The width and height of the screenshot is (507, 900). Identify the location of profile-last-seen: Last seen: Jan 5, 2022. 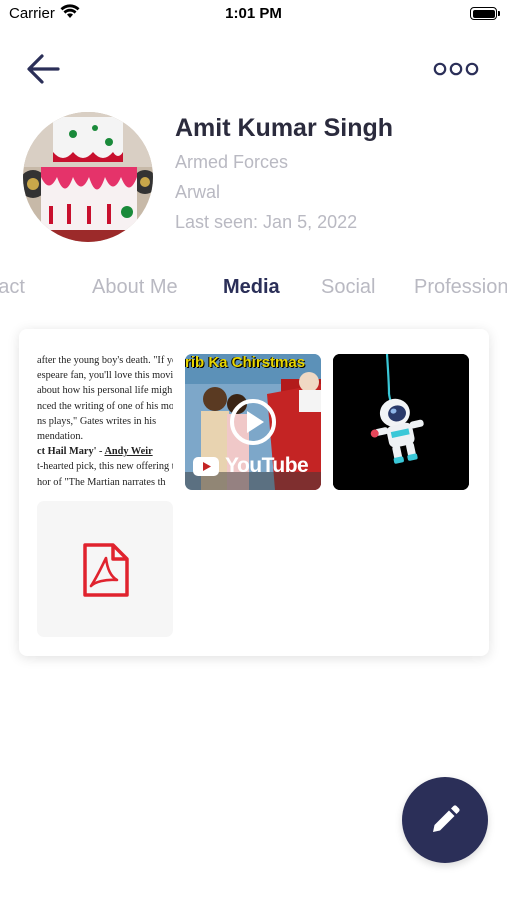
(266, 222).